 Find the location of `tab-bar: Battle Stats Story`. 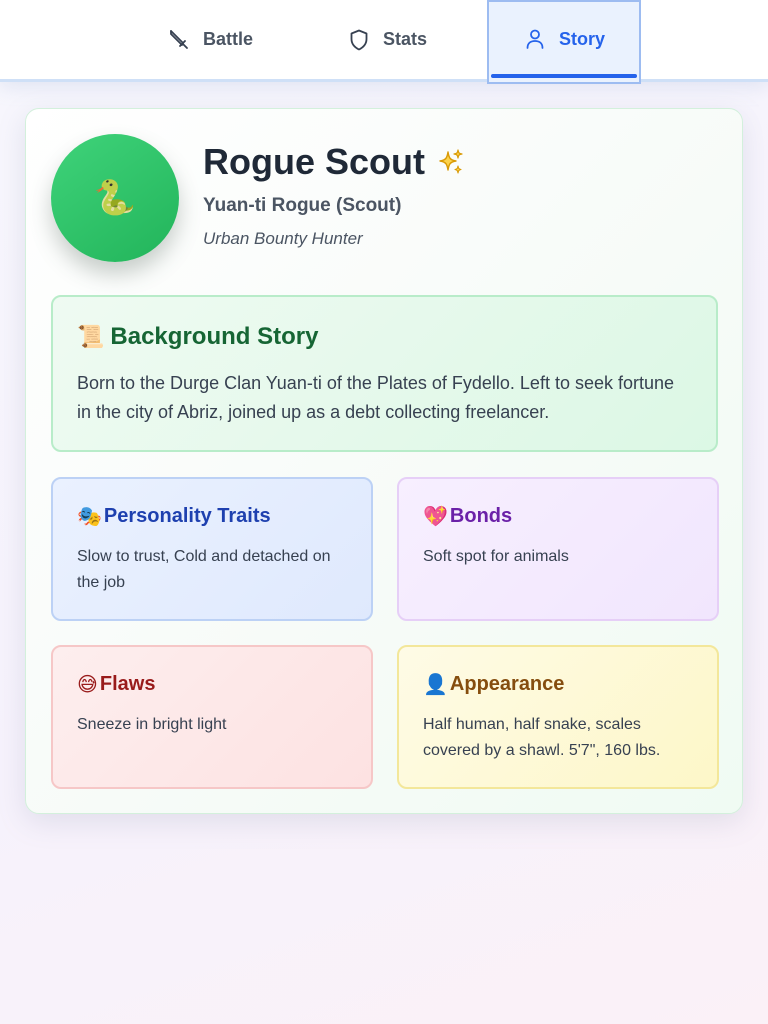

tab-bar: Battle Stats Story is located at coordinates (384, 42).